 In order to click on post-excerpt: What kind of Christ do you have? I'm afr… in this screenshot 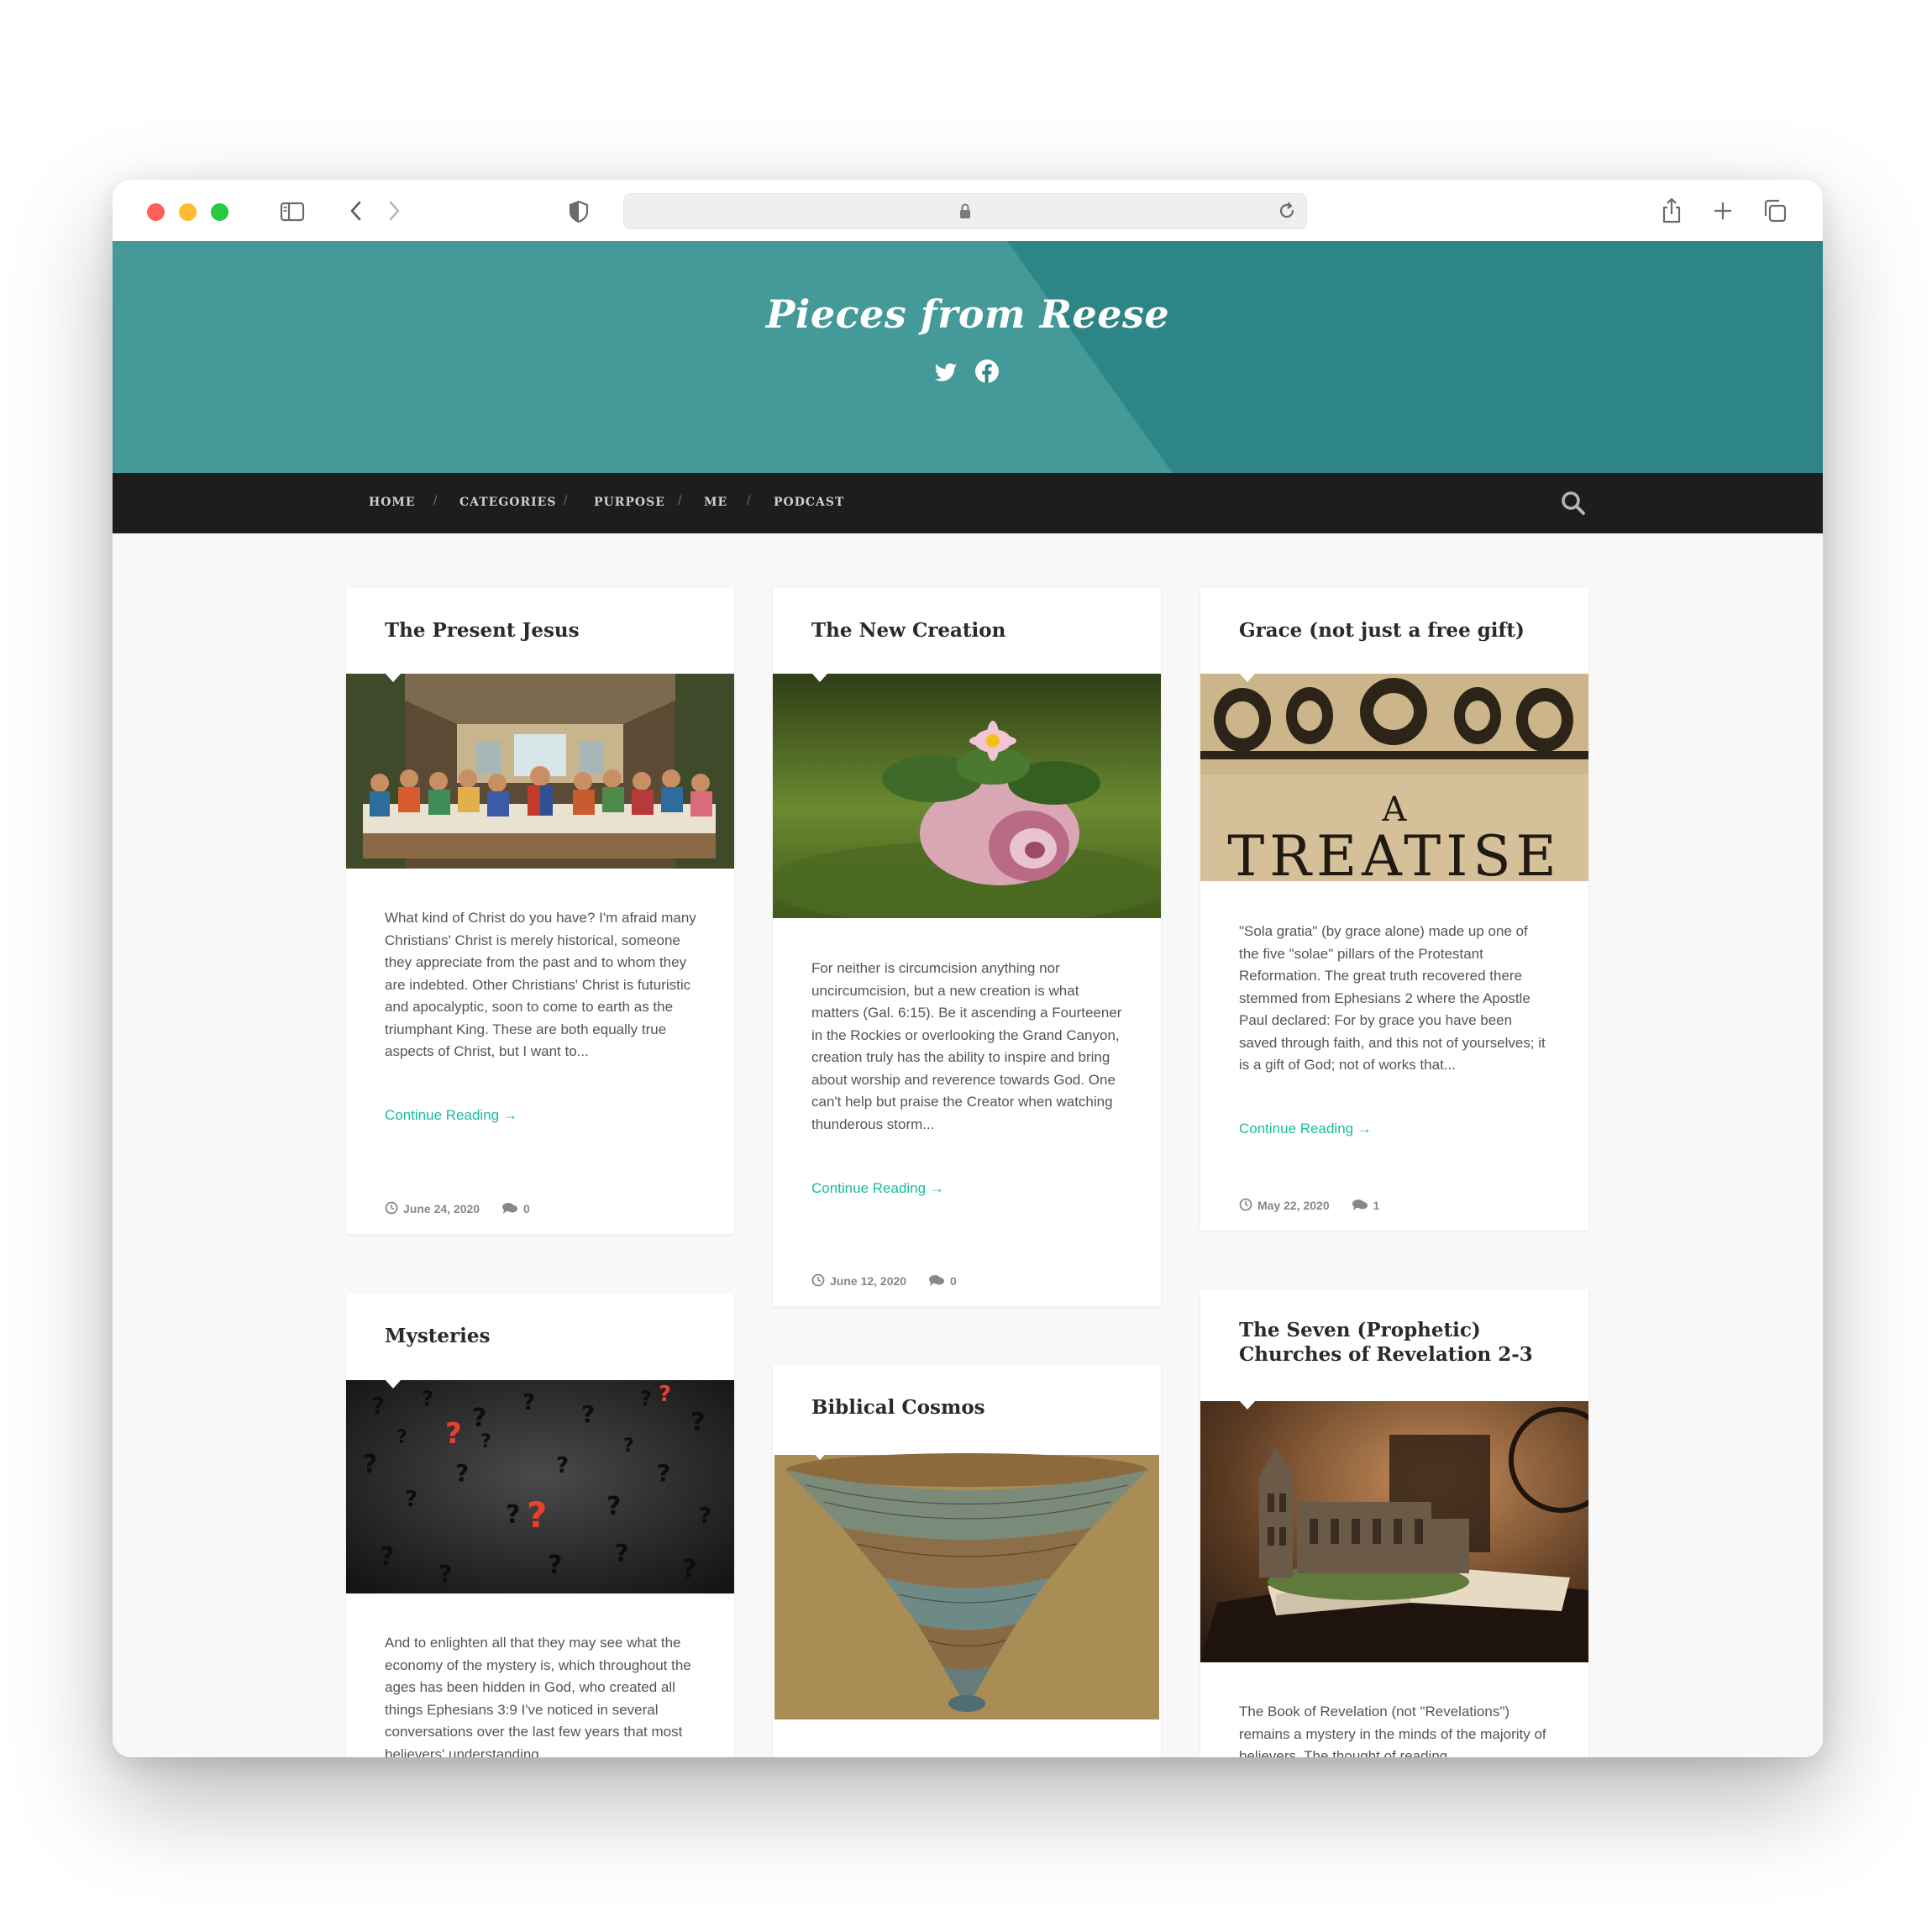, I will do `click(540, 984)`.